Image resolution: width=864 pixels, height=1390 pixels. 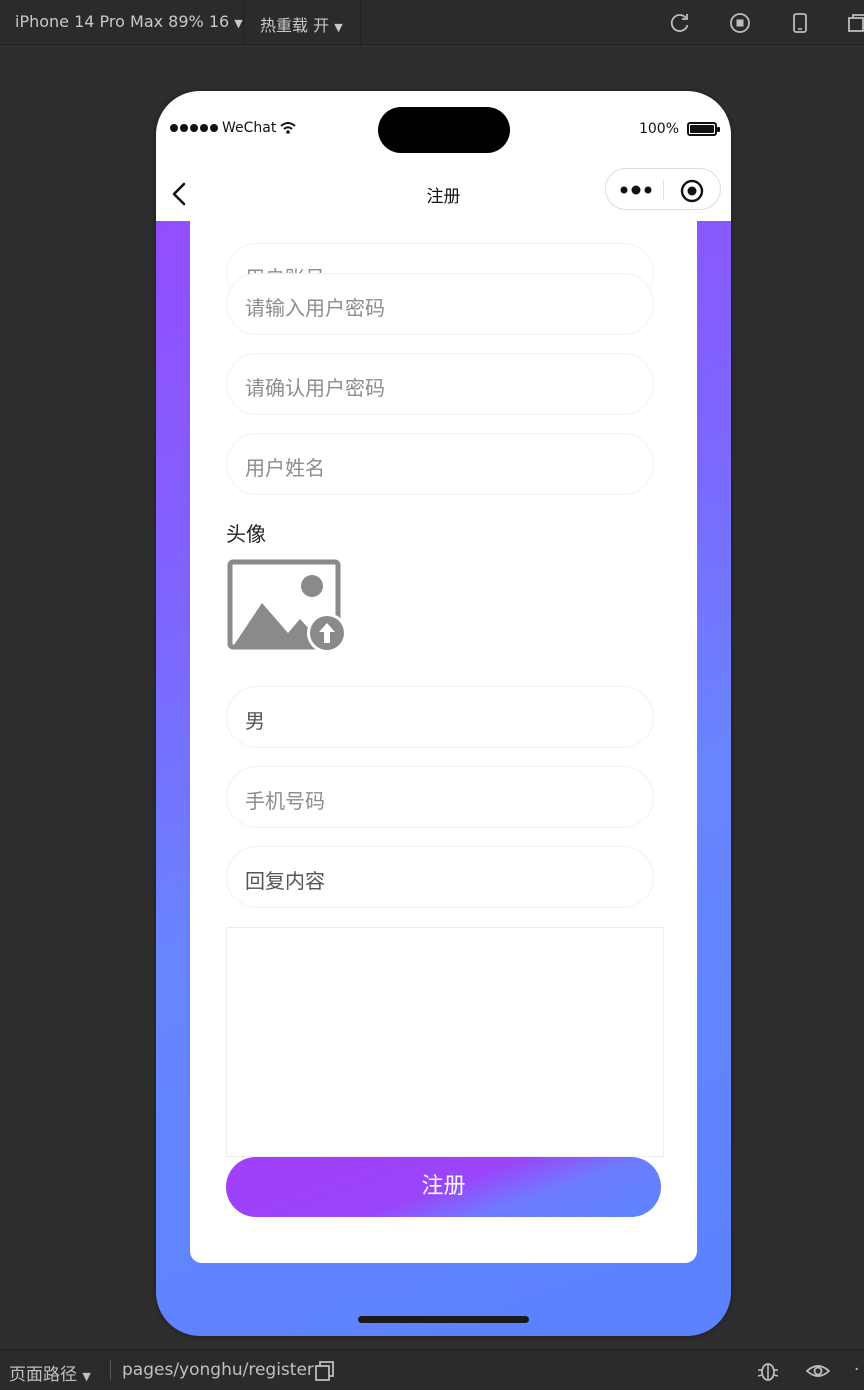 What do you see at coordinates (432, 1369) in the screenshot?
I see `devtools-statusbar: 页面路径 ▼ pages/yonghu/register ·` at bounding box center [432, 1369].